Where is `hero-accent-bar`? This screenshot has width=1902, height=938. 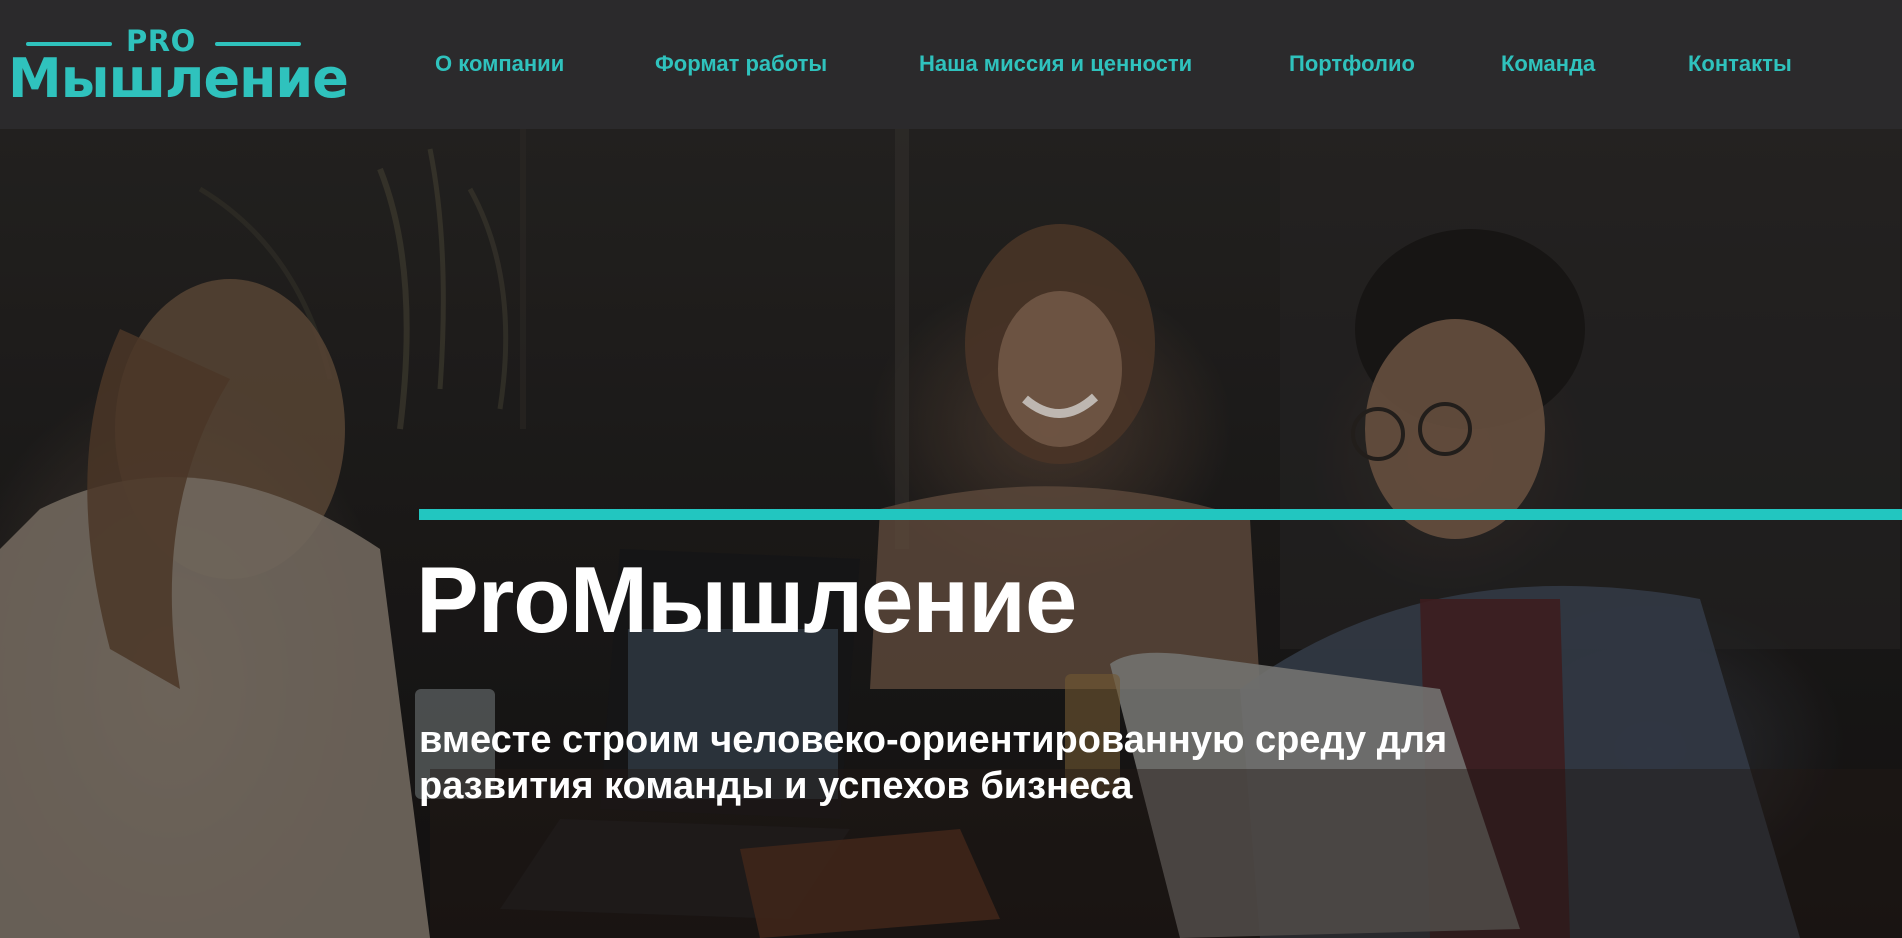
hero-accent-bar is located at coordinates (1160, 514).